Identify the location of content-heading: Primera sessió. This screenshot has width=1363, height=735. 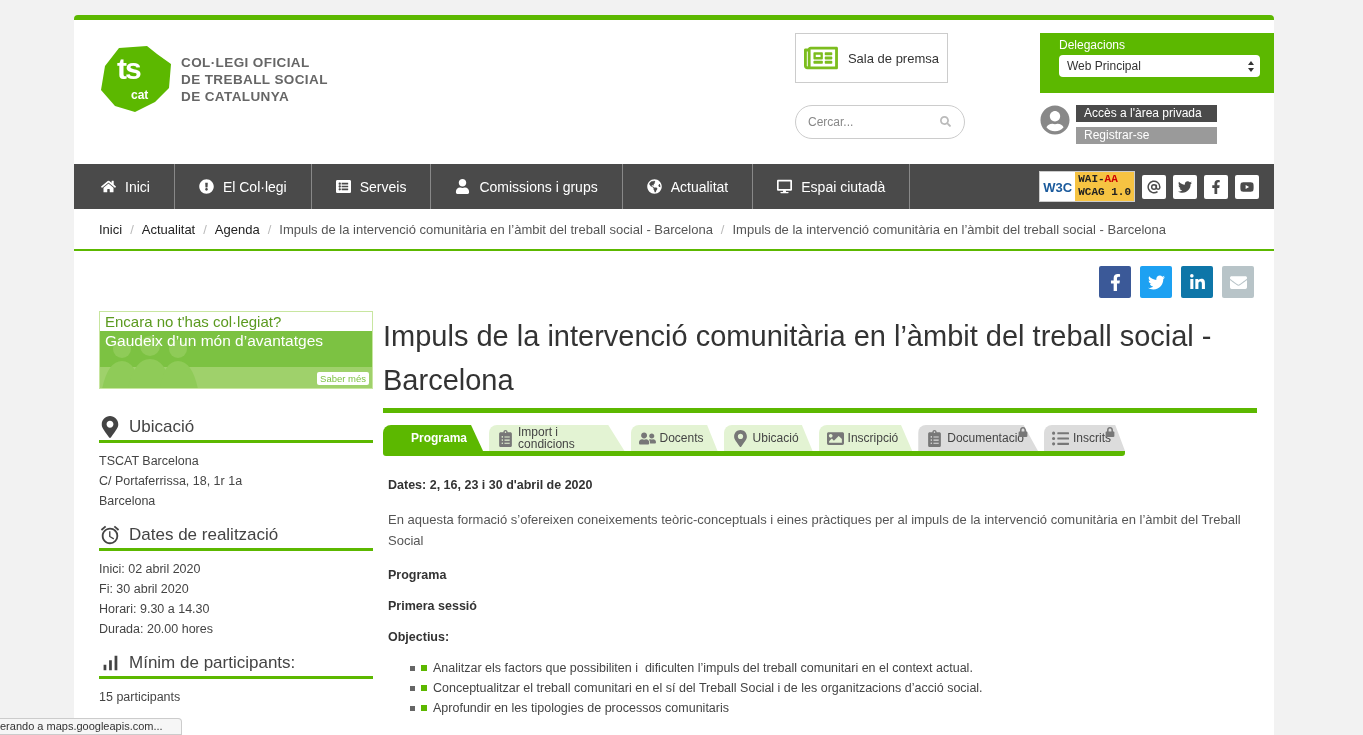
(433, 606).